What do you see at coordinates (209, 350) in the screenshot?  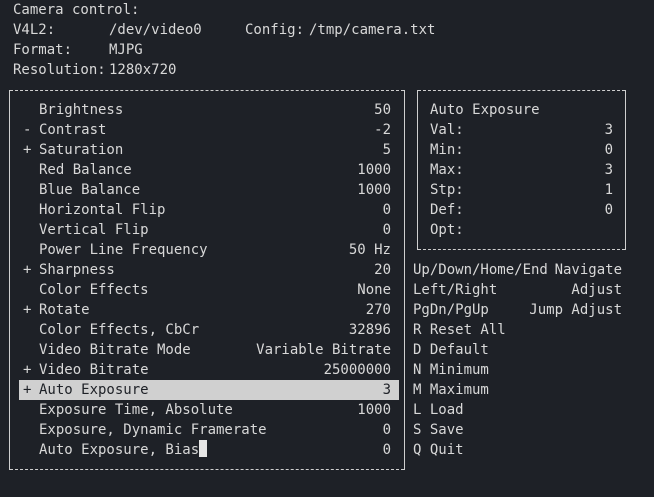 I see `control-row: Video Bitrate Mode Variable Bitrate` at bounding box center [209, 350].